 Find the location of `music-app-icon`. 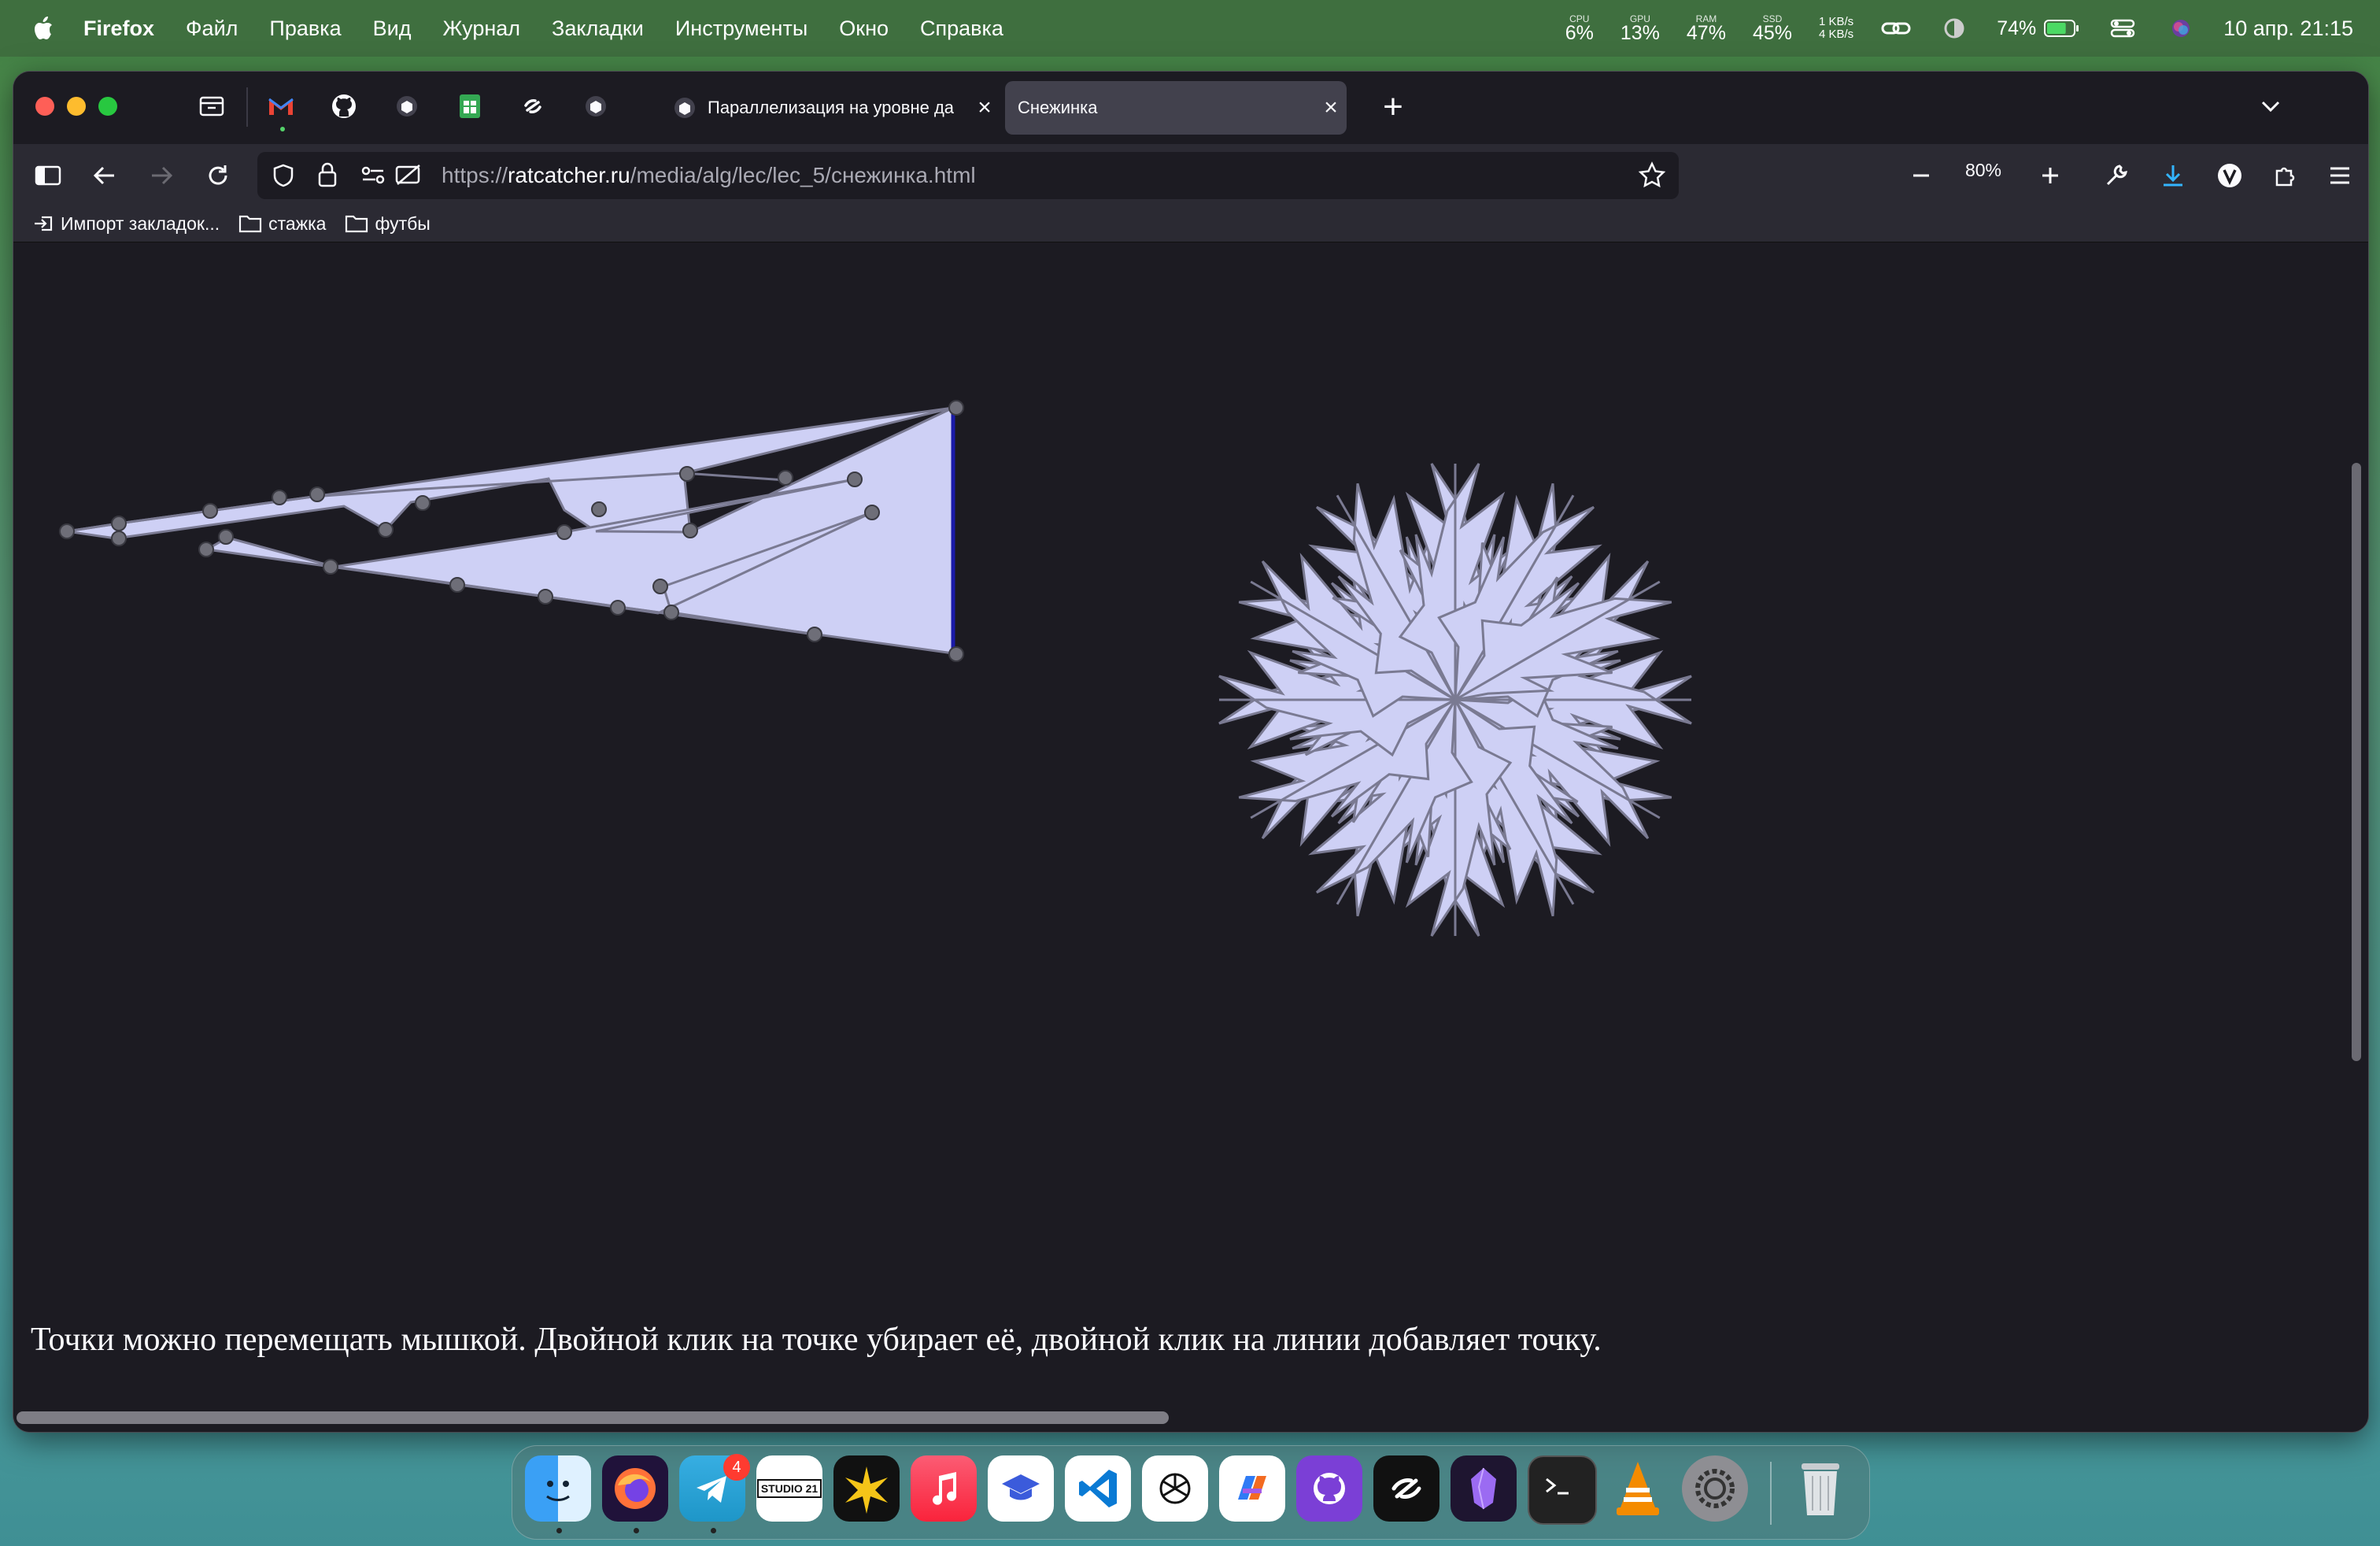

music-app-icon is located at coordinates (944, 1488).